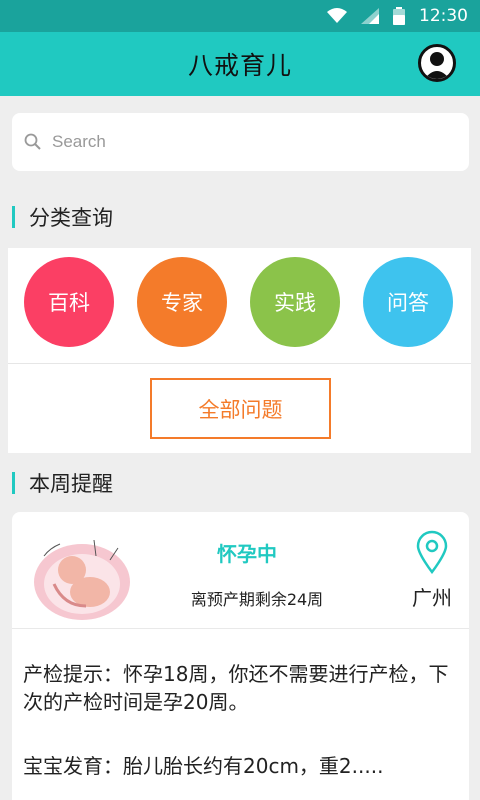 Image resolution: width=480 pixels, height=800 pixels. I want to click on weekly-section-title: 本周提醒, so click(71, 484).